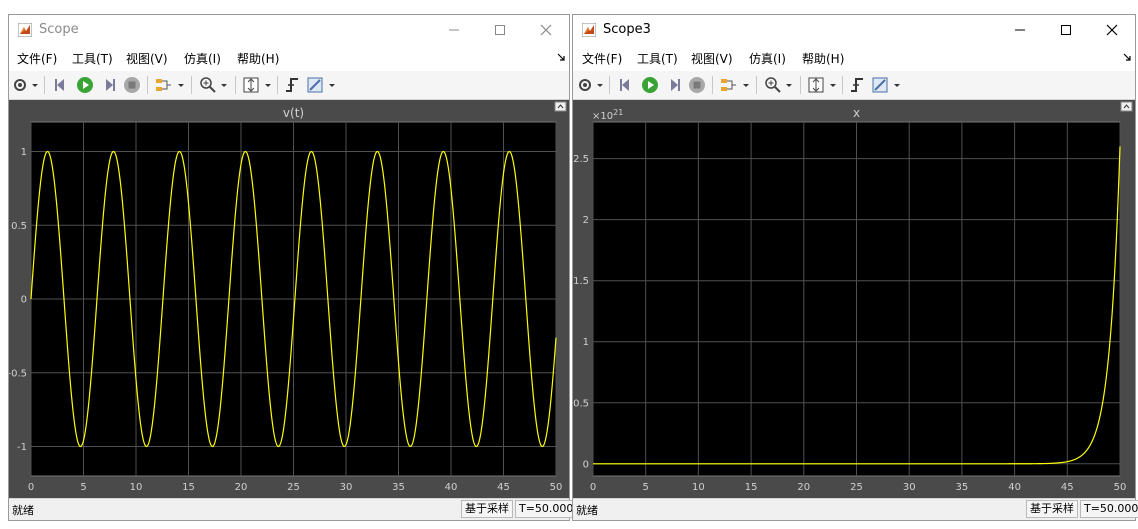 The width and height of the screenshot is (1138, 529). I want to click on plot-title: v(t), so click(293, 113).